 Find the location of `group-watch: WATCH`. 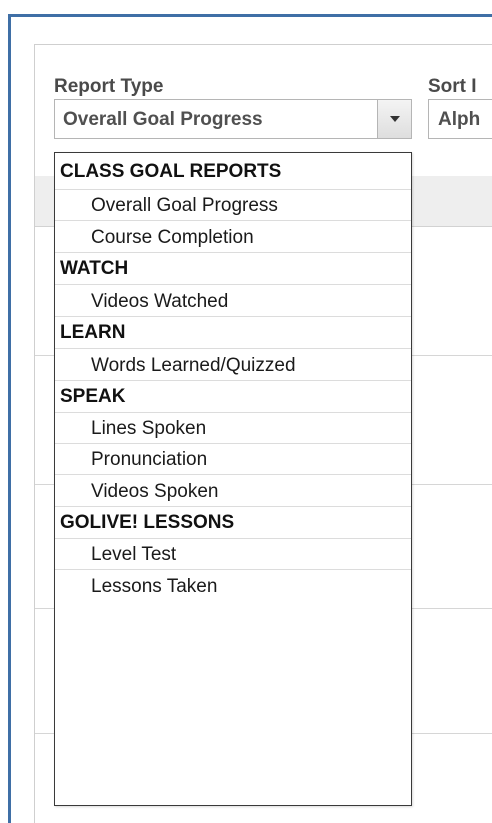

group-watch: WATCH is located at coordinates (233, 268).